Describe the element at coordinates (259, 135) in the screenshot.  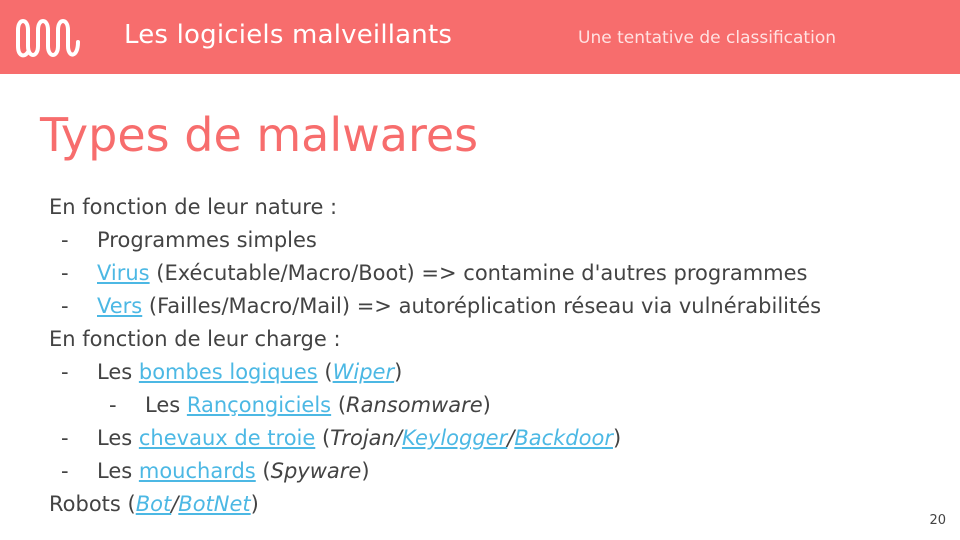
I see `slide-title: Types de malwares` at that location.